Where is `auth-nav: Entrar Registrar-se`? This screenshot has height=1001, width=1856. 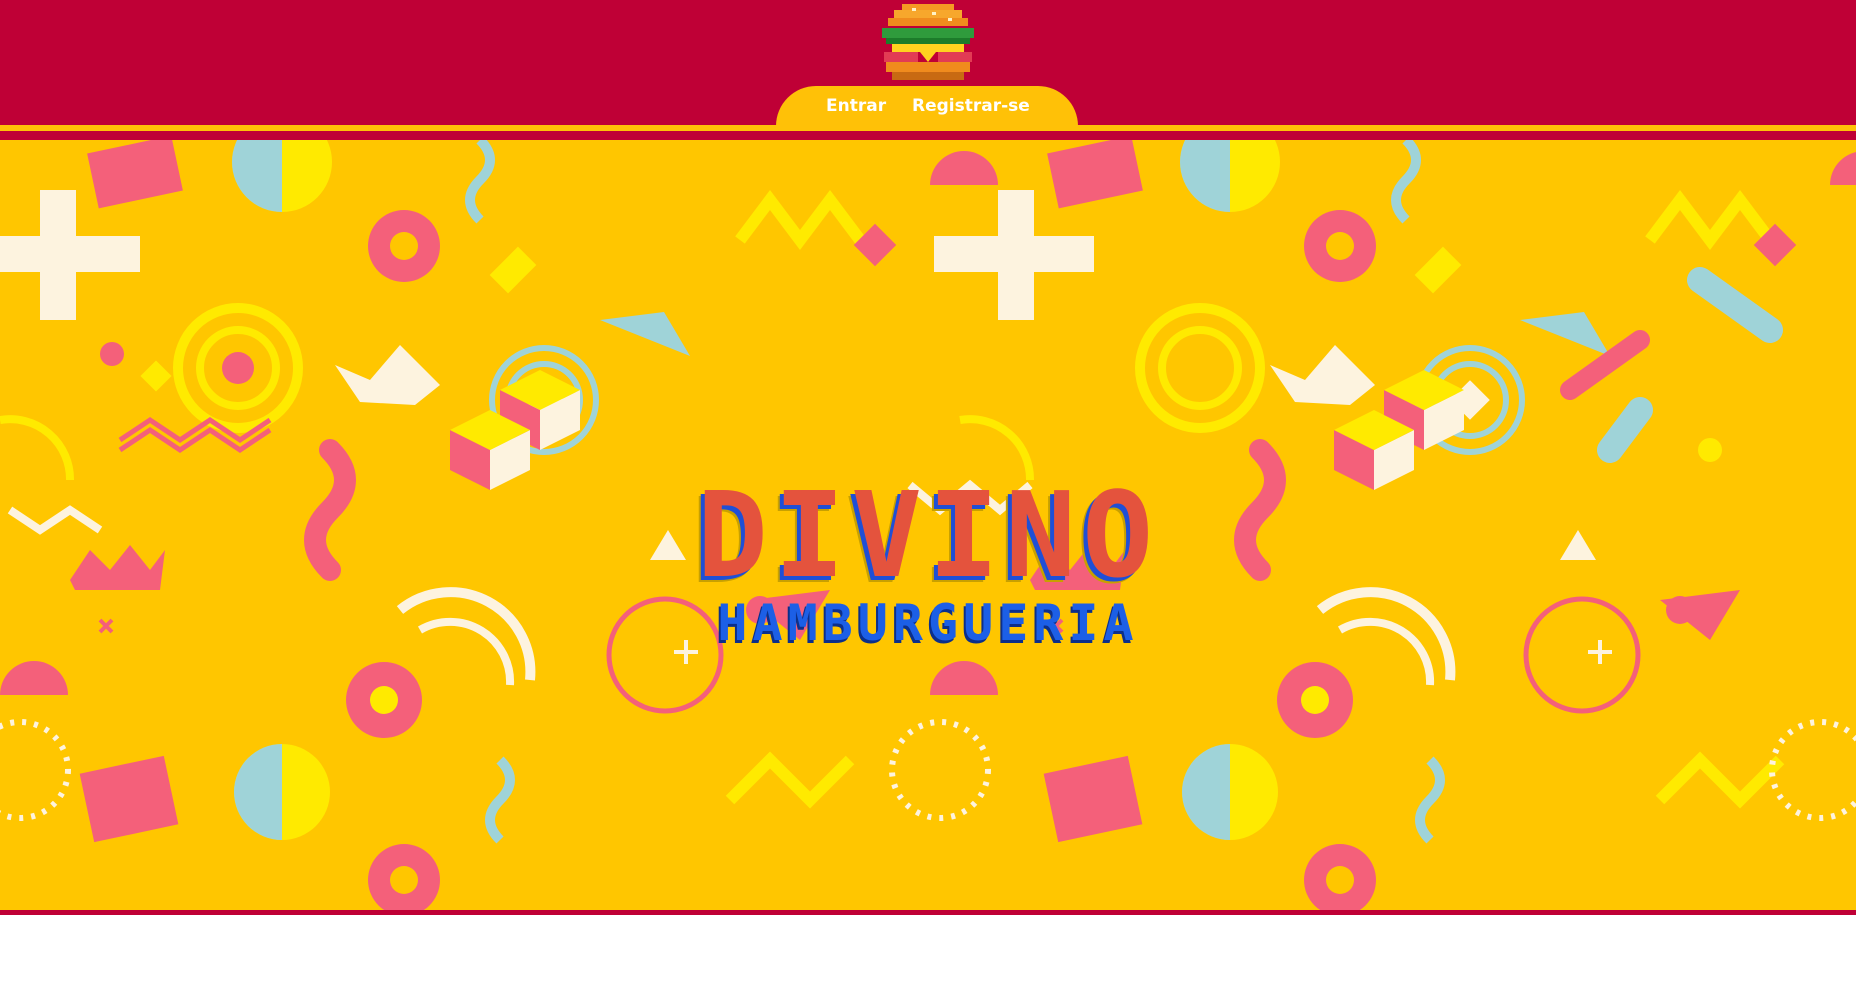
auth-nav: Entrar Registrar-se is located at coordinates (927, 108).